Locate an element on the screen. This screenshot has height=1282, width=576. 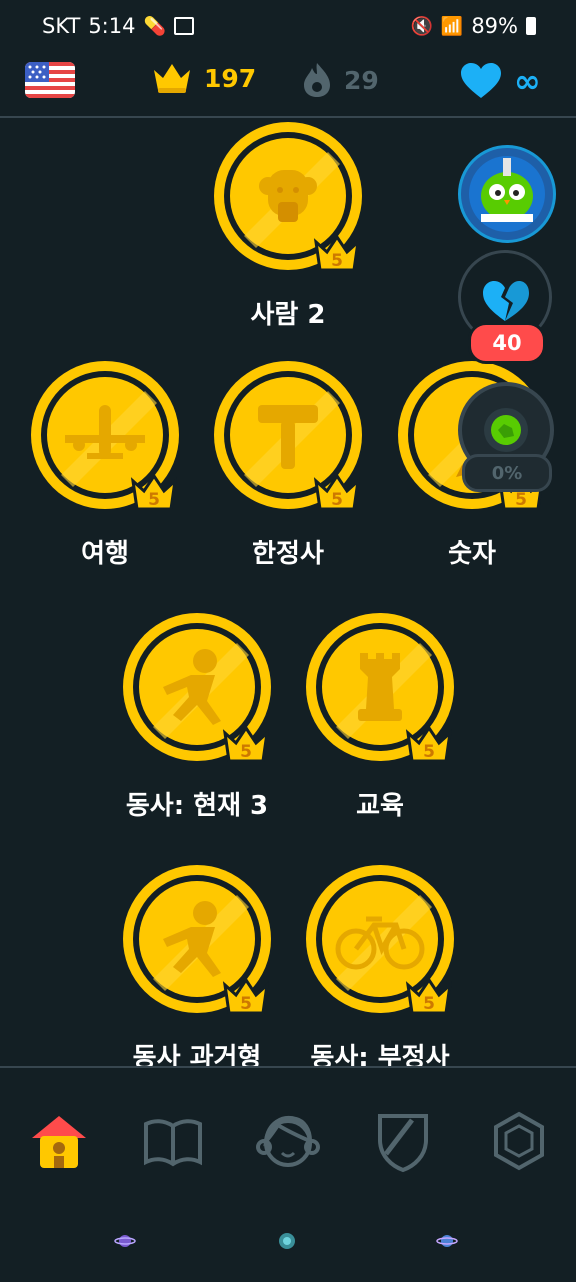
nav-profile is located at coordinates (288, 1141).